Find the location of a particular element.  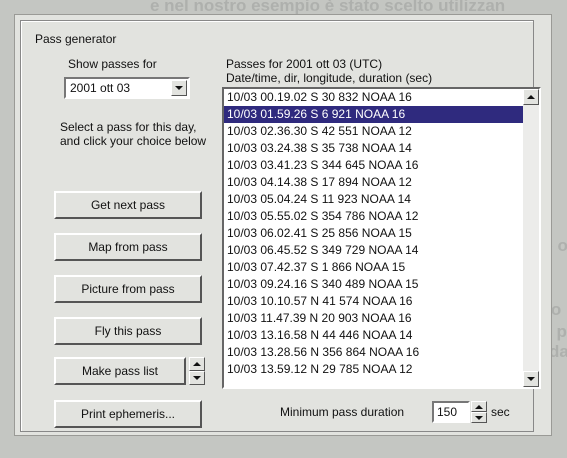

picture-from-pass-button: Picture from pass is located at coordinates (128, 289).